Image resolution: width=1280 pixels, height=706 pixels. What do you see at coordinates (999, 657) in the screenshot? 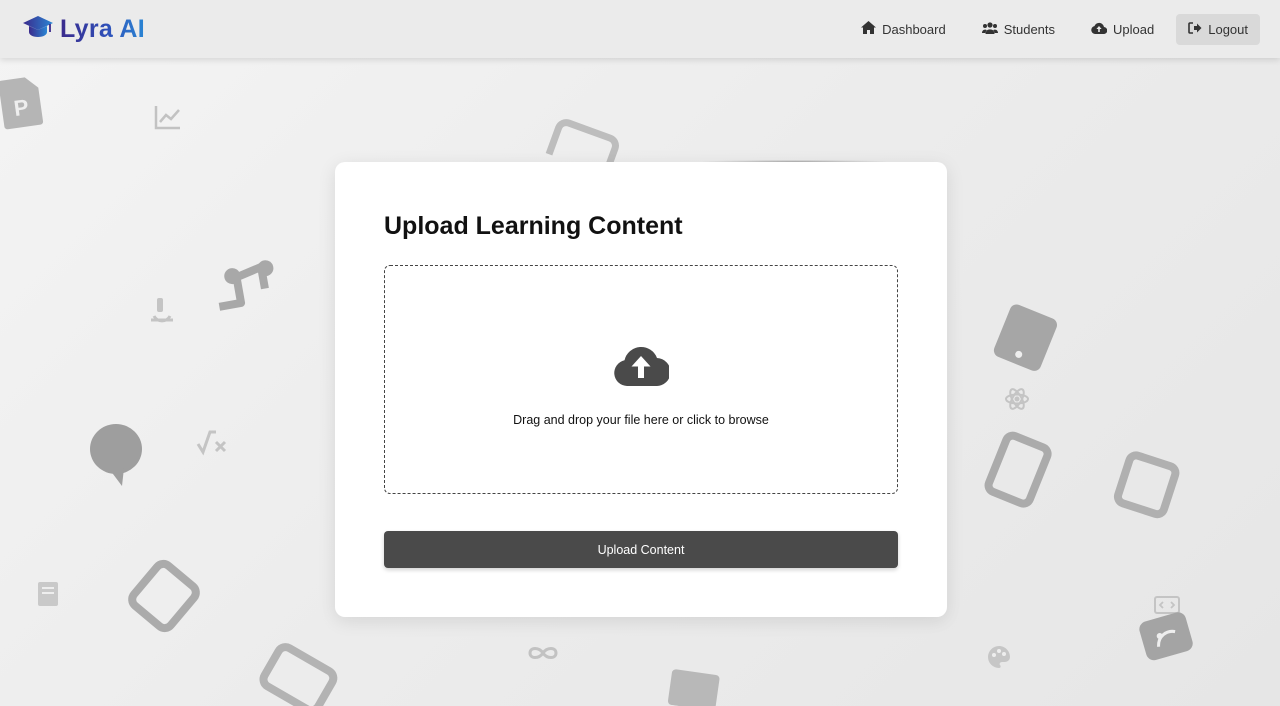
I see `palette-icon` at bounding box center [999, 657].